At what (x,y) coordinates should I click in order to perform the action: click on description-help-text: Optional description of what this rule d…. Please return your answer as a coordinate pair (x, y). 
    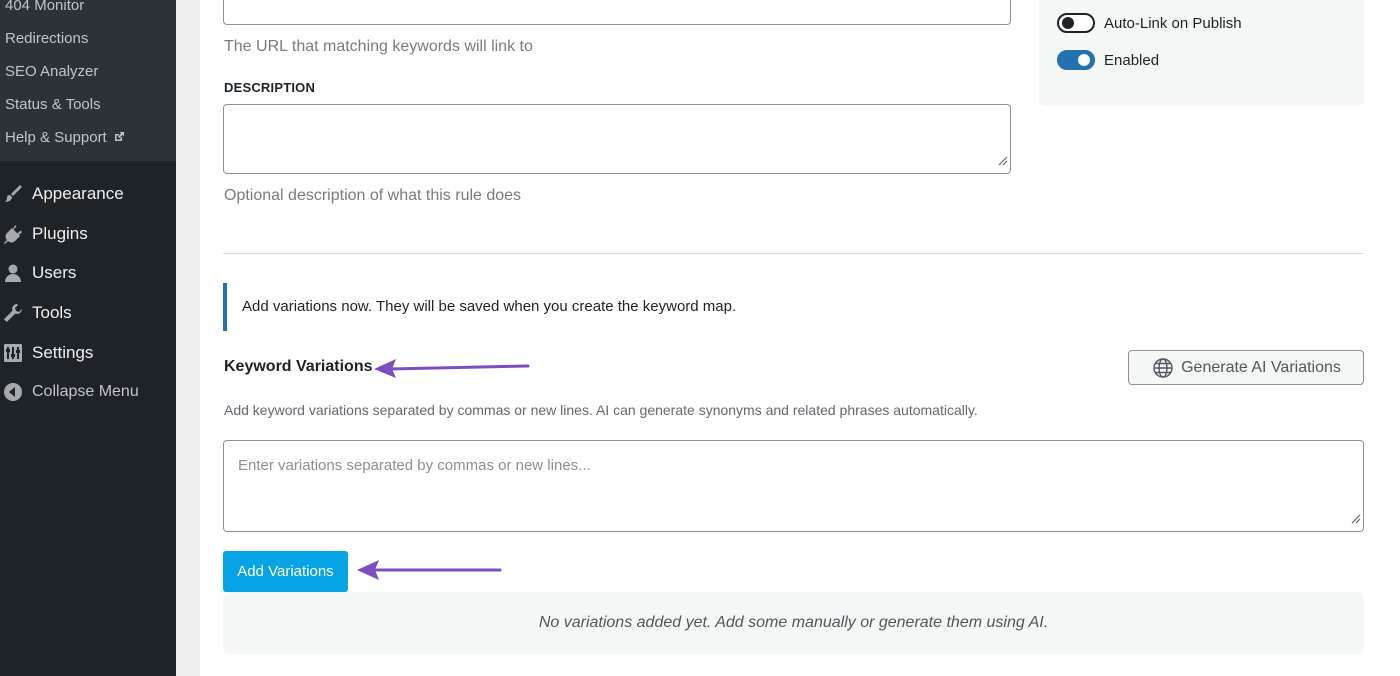
    Looking at the image, I should click on (373, 195).